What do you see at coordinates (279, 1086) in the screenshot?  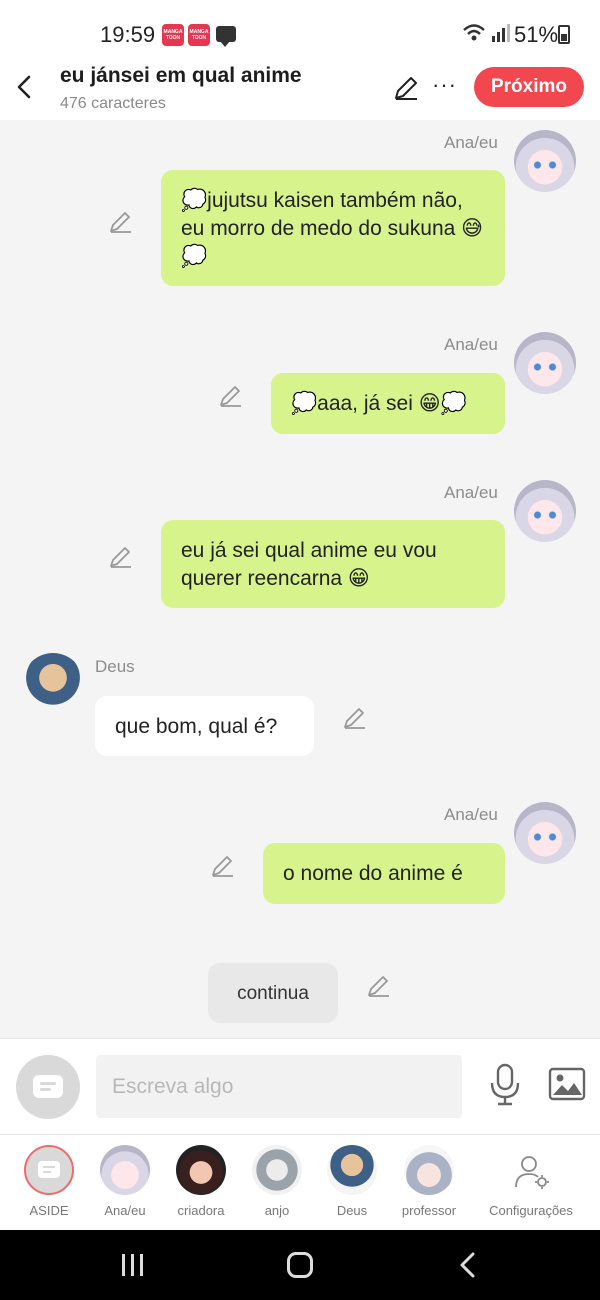 I see `message-input` at bounding box center [279, 1086].